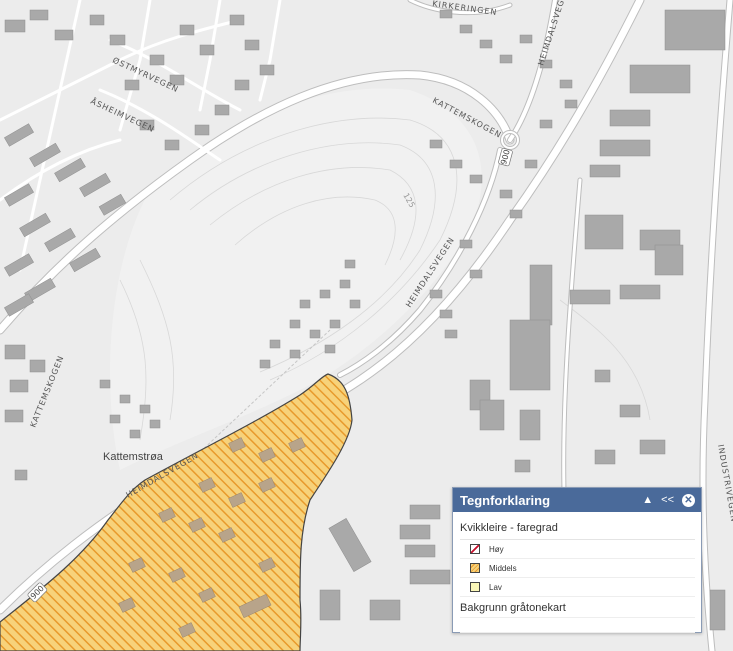  I want to click on legend-header: Tegnforklaring ▲ << ✕, so click(577, 500).